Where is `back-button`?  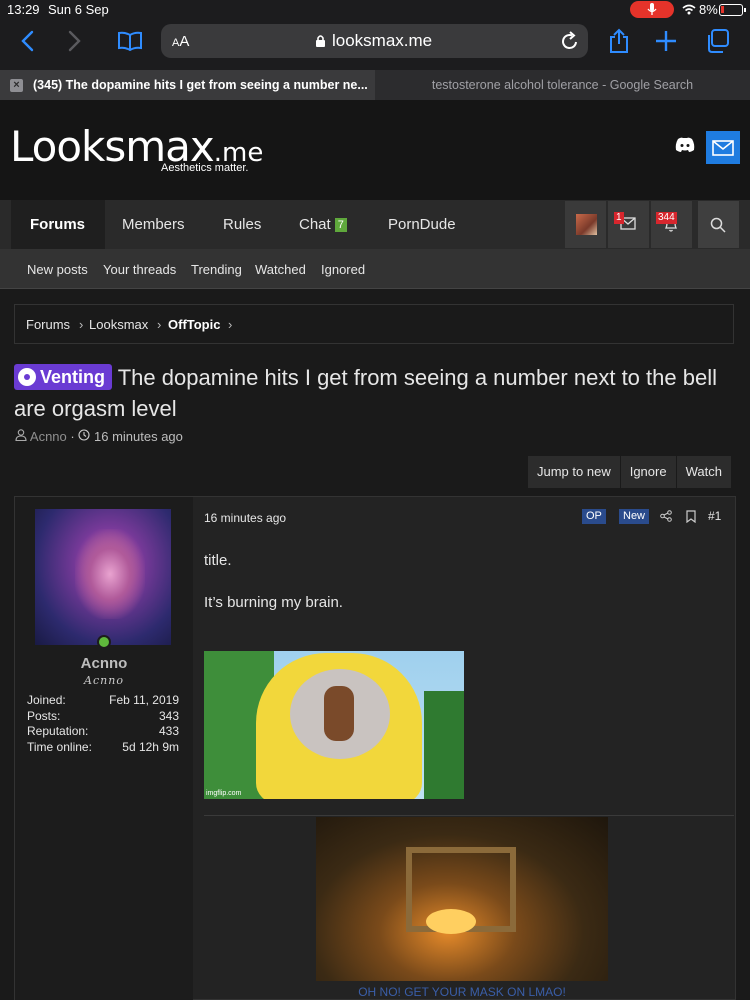
back-button is located at coordinates (27, 41).